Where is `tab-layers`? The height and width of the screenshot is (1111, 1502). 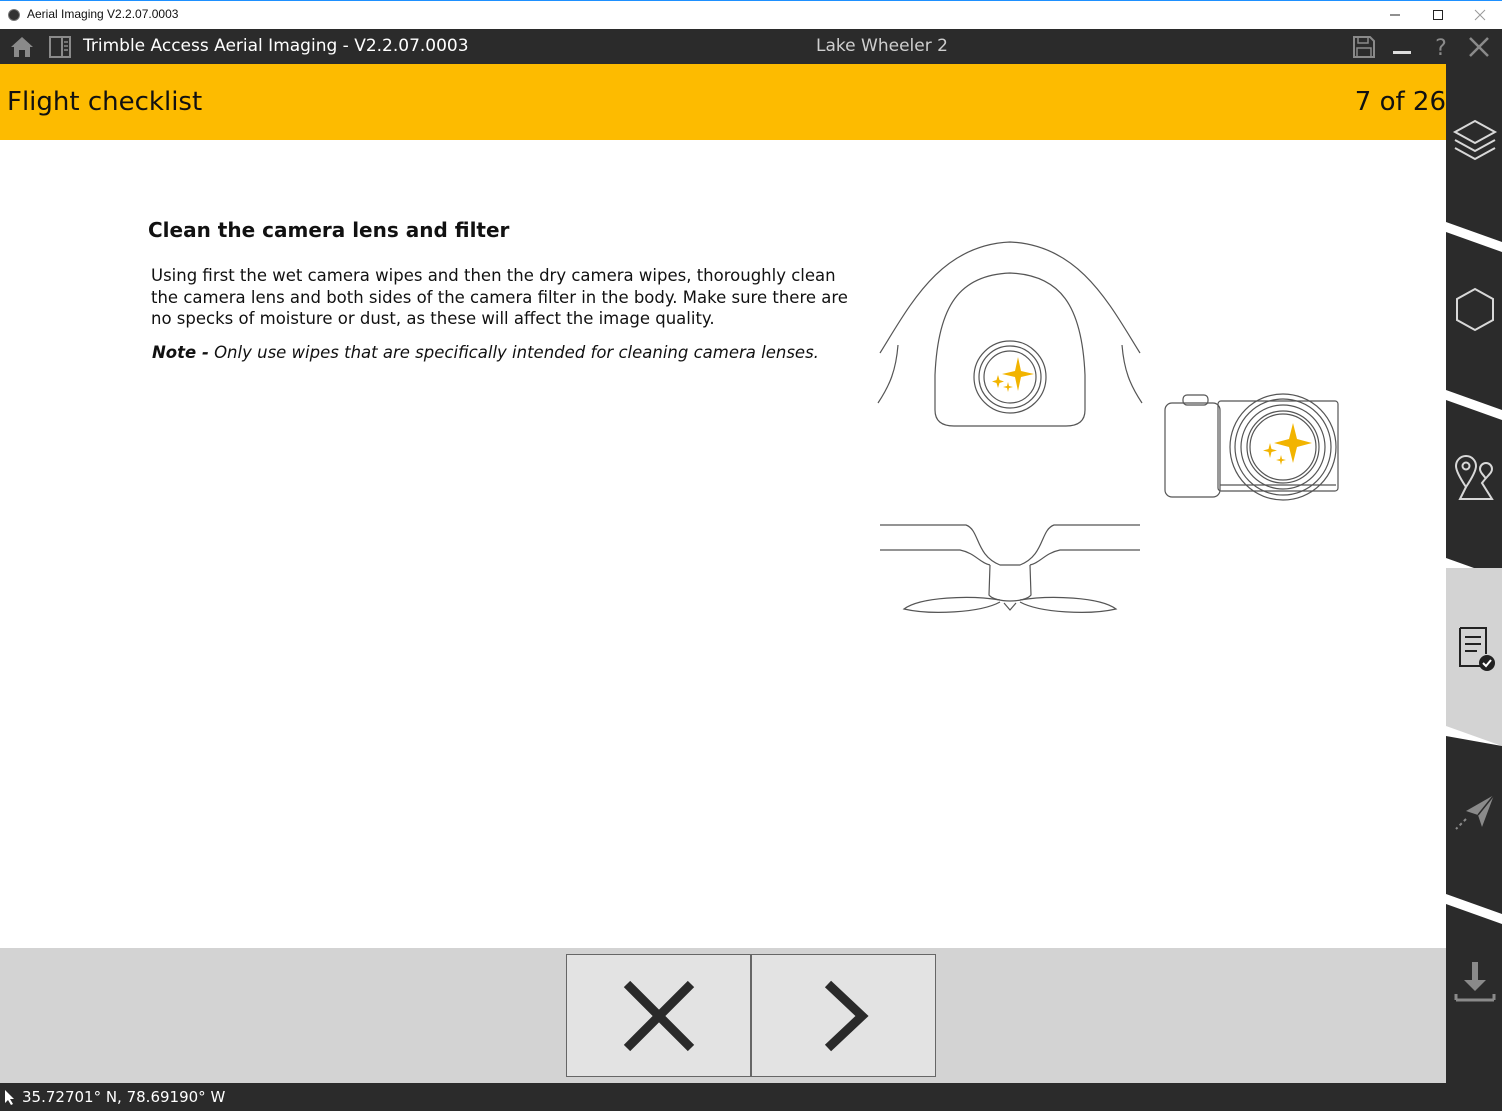 tab-layers is located at coordinates (1474, 153).